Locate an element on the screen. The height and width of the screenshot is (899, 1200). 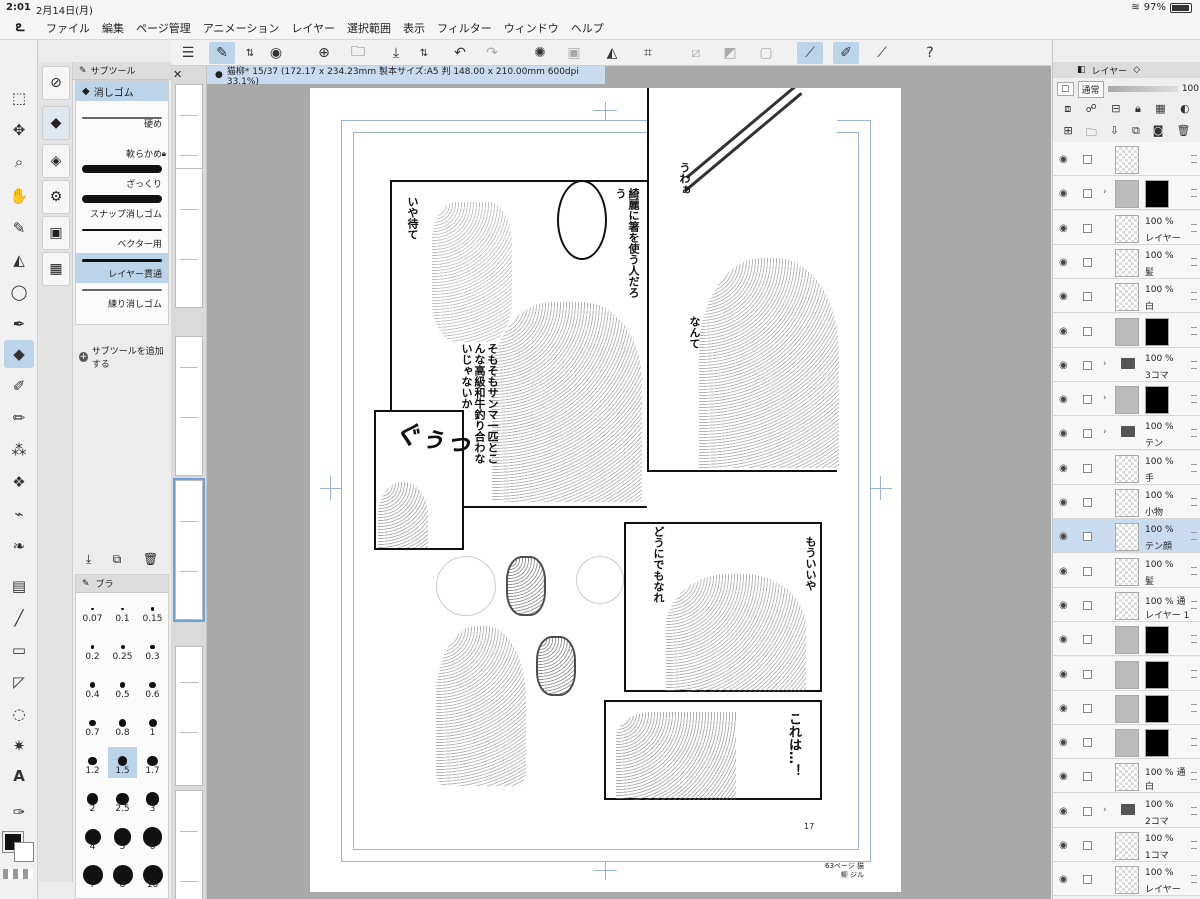
brush-size-option: 5 is located at coordinates (122, 838).